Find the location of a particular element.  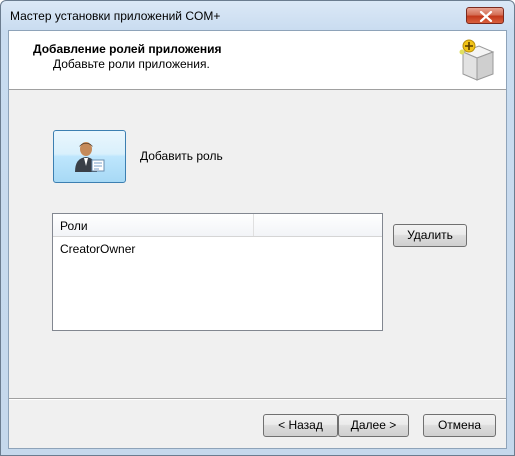

close-button is located at coordinates (485, 15).